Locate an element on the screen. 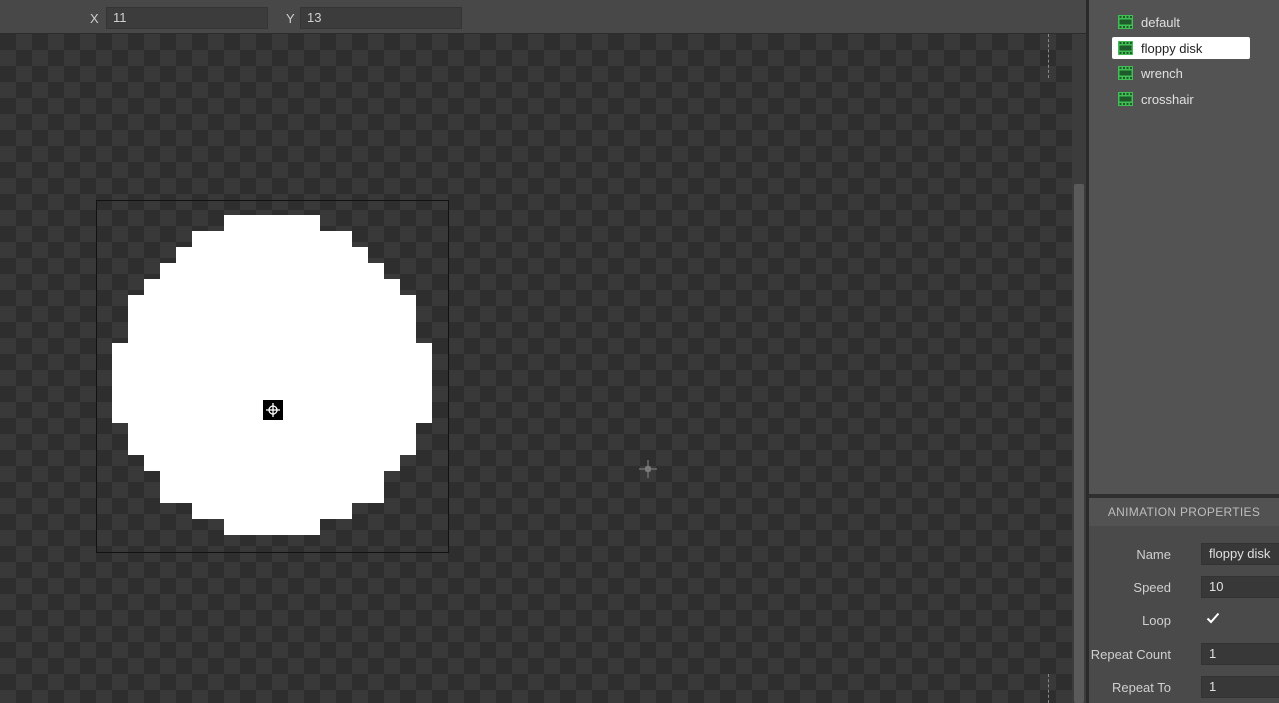 Image resolution: width=1279 pixels, height=703 pixels. animation-item: floppy disk is located at coordinates (1181, 48).